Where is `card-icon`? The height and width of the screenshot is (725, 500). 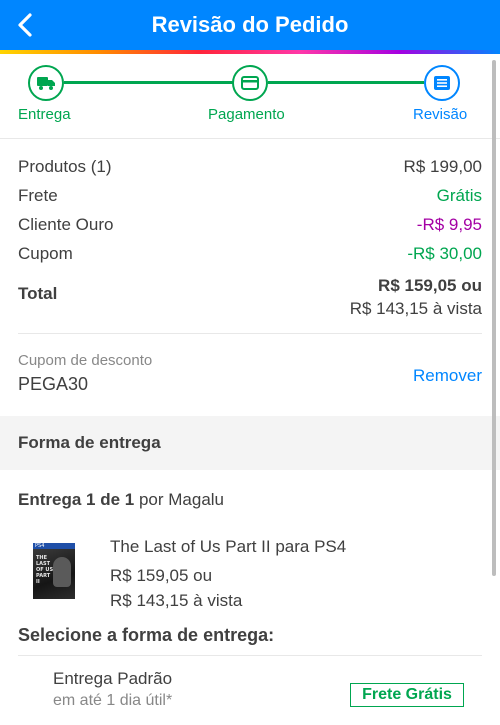
card-icon is located at coordinates (250, 83).